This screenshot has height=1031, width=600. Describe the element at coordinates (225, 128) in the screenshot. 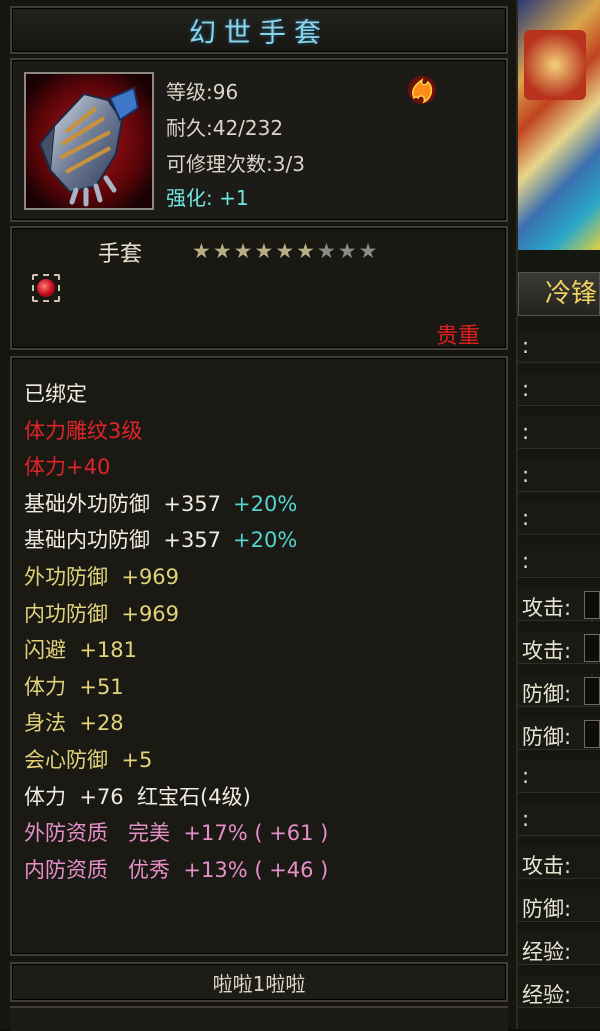

I see `item-durability: 耐久:42/232` at that location.